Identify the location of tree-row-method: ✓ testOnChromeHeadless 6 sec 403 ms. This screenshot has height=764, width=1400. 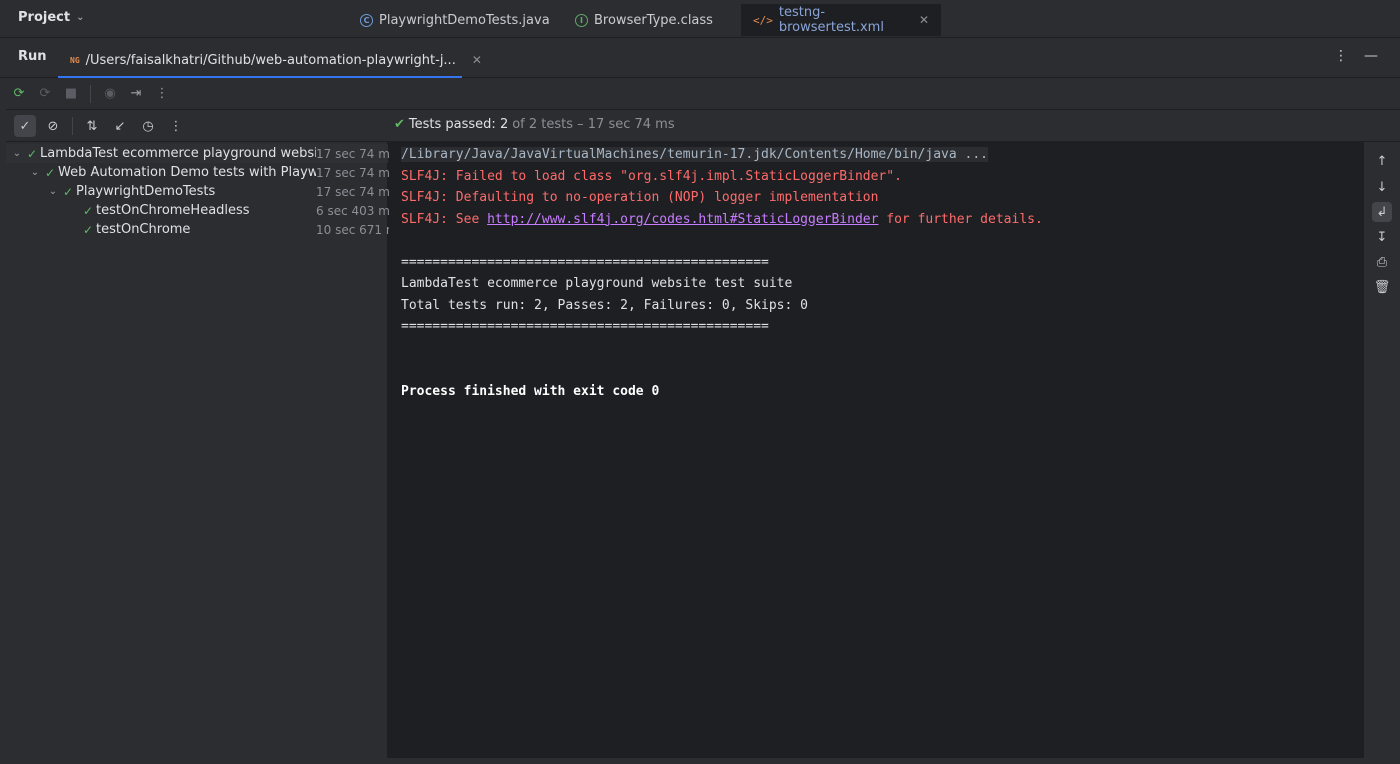
(201, 210).